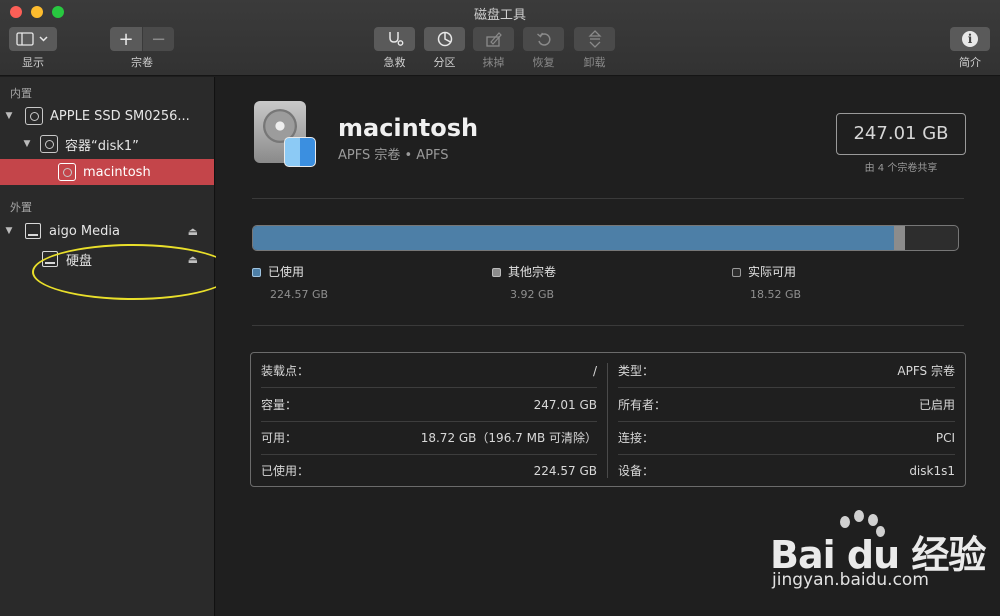 The width and height of the screenshot is (1000, 616). Describe the element at coordinates (299, 294) in the screenshot. I see `legend-used-value: 224.57 GB` at that location.